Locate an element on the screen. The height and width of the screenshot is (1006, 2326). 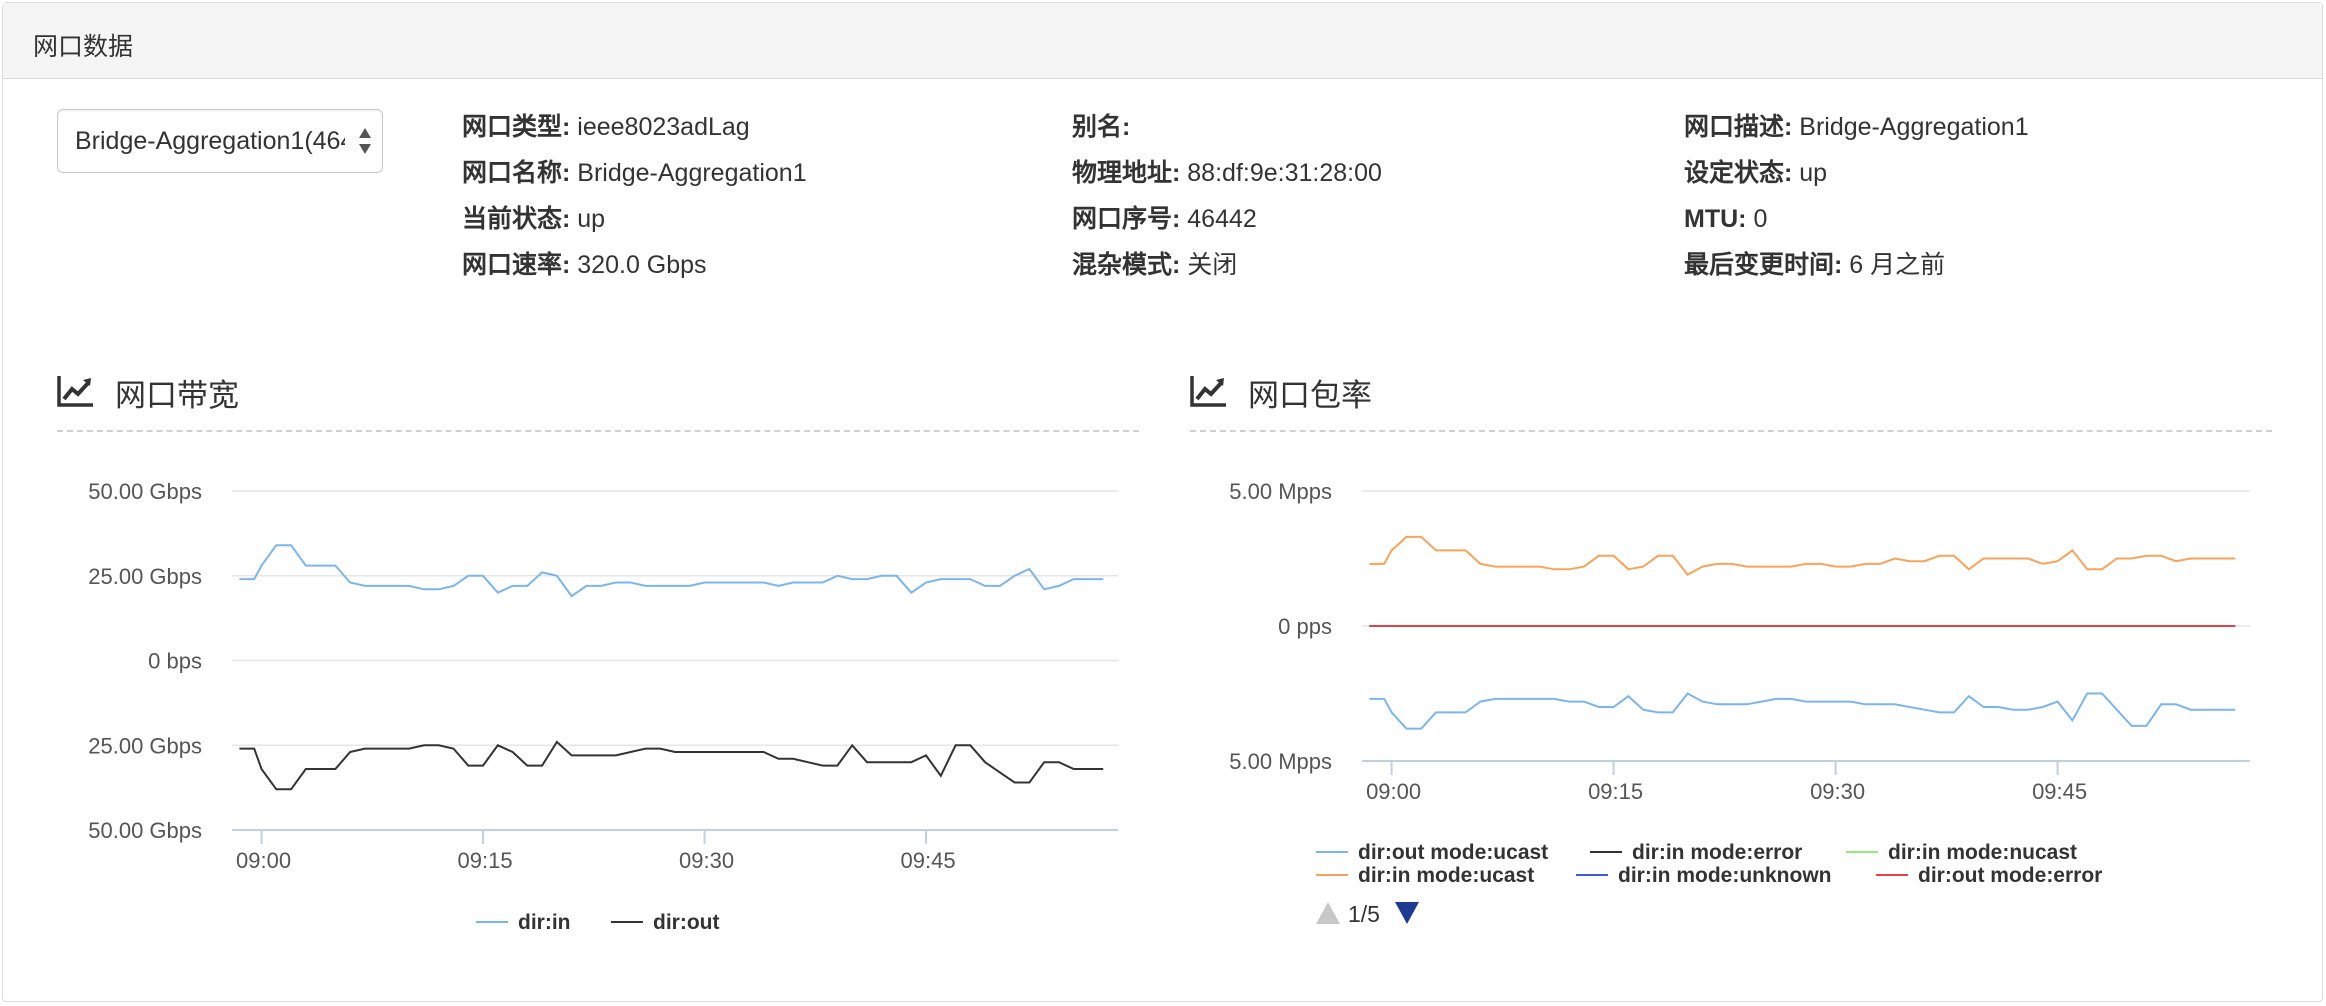
packet-section-header: 网口包率 is located at coordinates (1730, 391).